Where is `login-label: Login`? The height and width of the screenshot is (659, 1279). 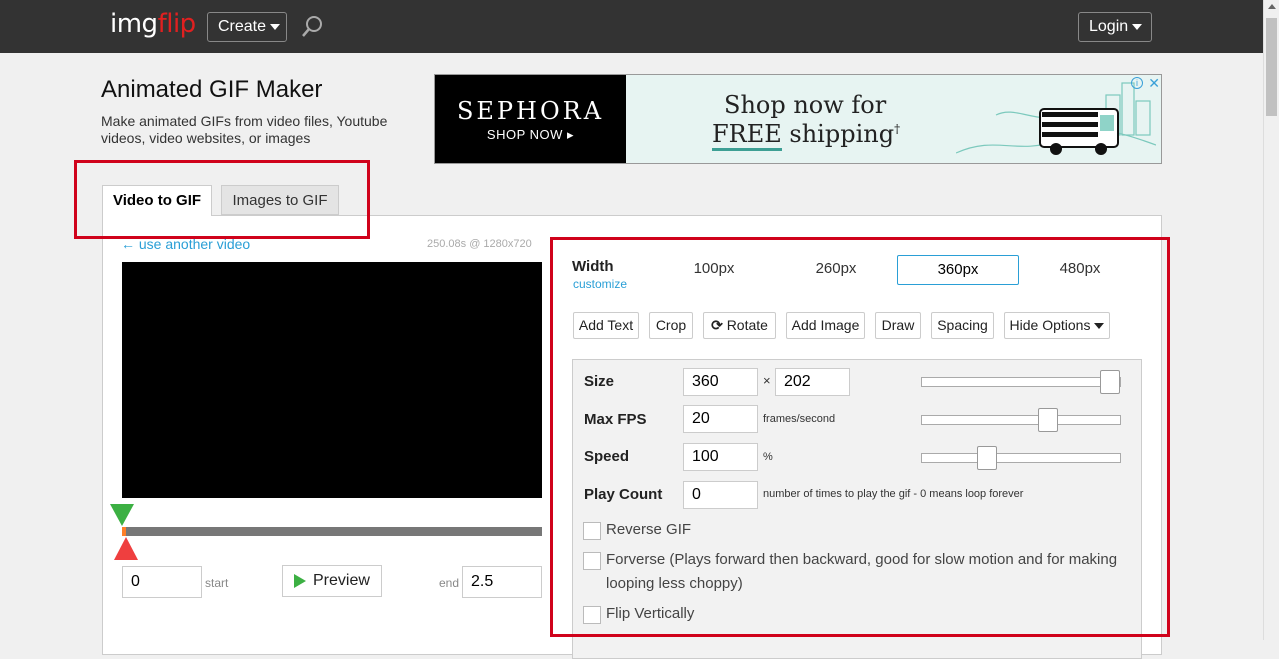
login-label: Login is located at coordinates (1109, 26).